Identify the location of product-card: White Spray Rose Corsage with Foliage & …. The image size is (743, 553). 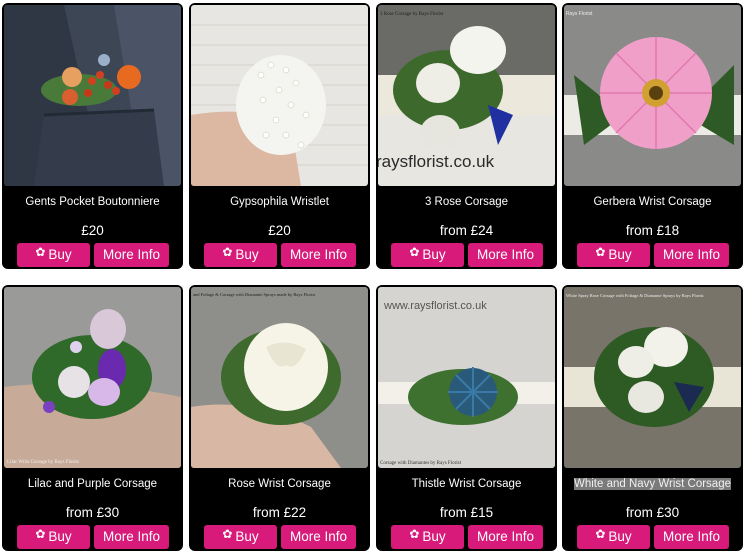
(652, 418).